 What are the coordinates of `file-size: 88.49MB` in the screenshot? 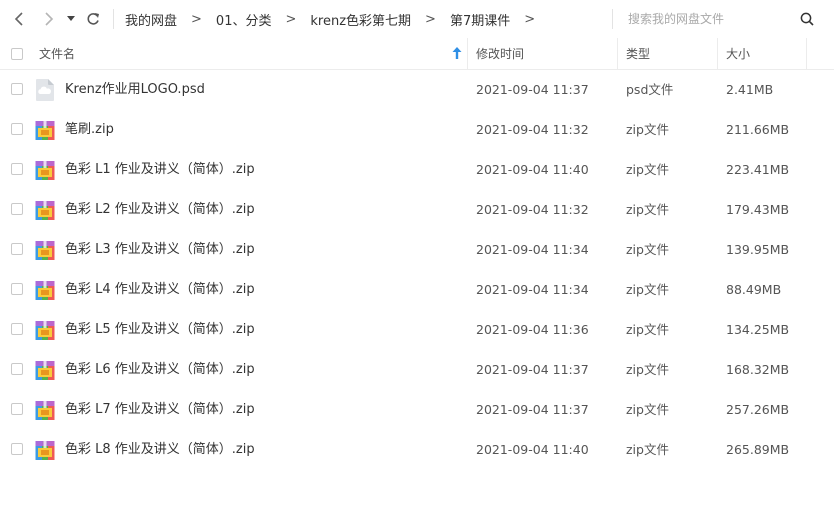 It's located at (754, 289).